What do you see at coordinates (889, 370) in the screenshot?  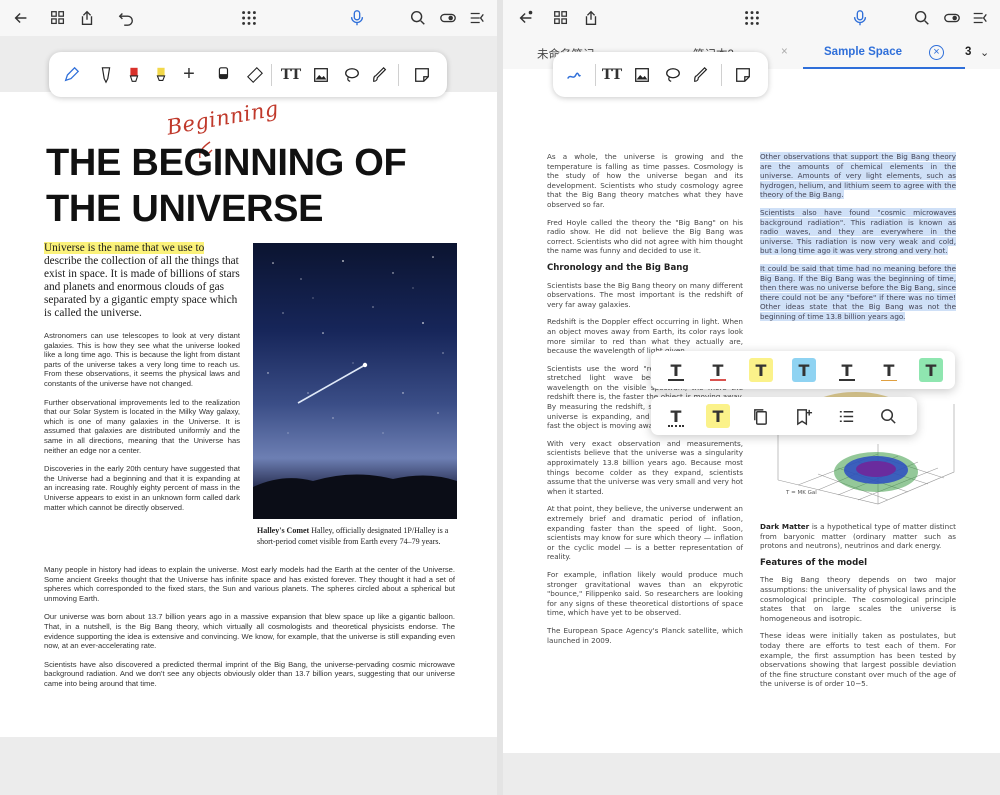 I see `underline-squiggle-option: T` at bounding box center [889, 370].